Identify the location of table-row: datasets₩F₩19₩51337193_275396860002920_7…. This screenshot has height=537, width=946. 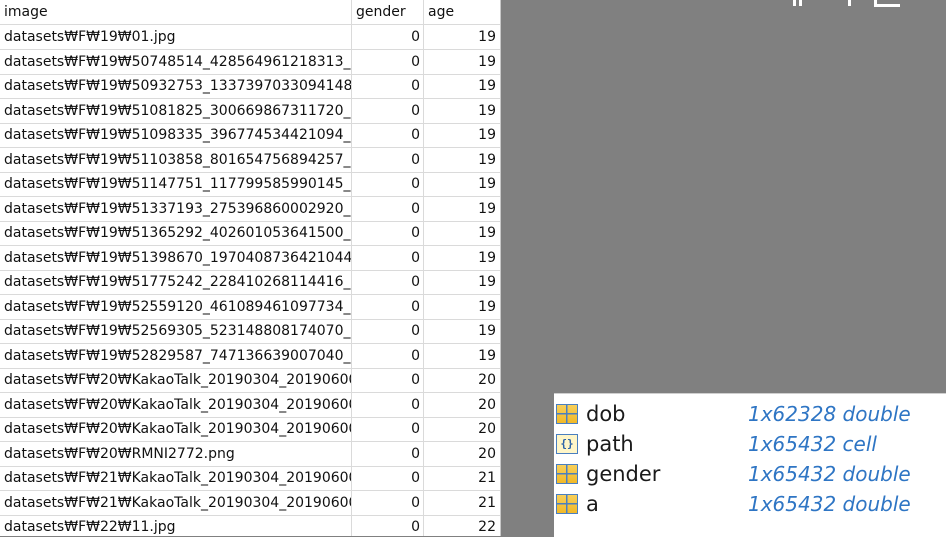
(250, 209).